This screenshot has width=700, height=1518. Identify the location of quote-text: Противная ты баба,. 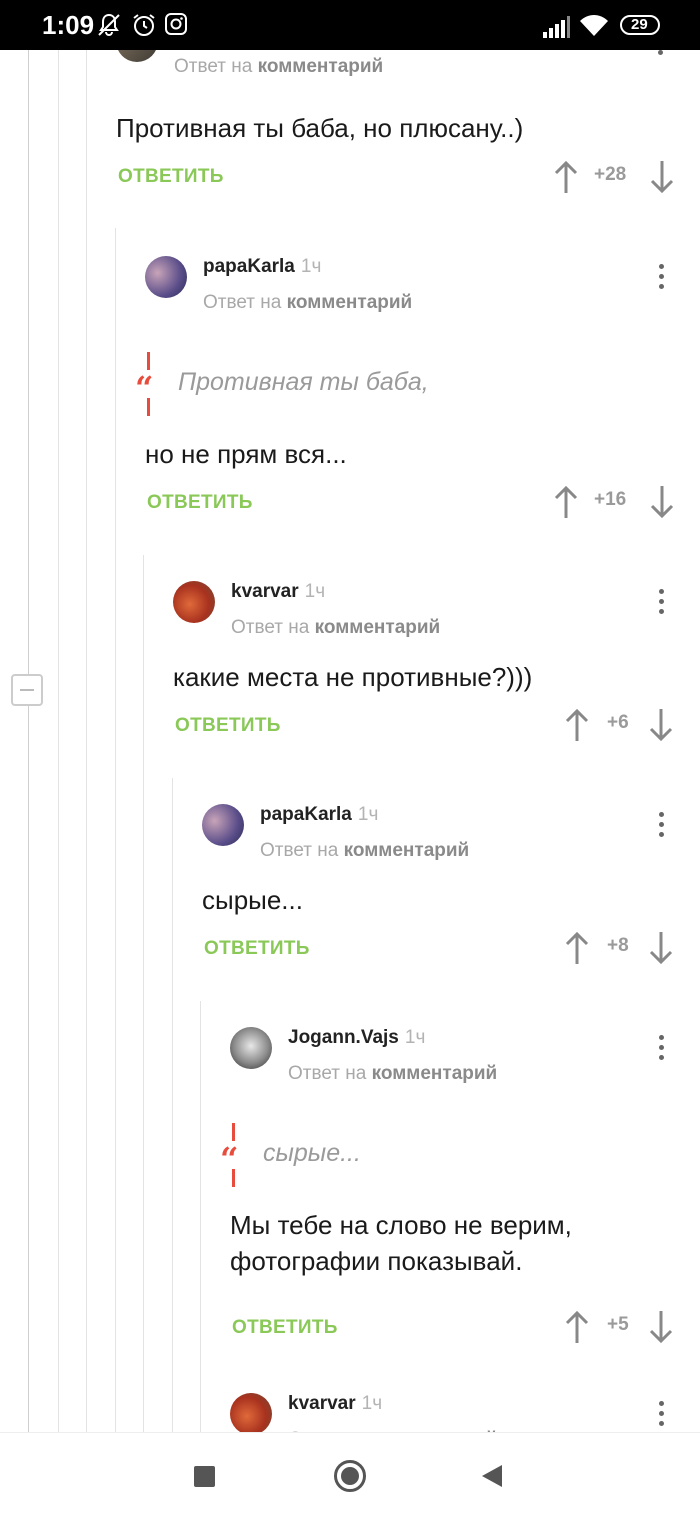
(303, 382).